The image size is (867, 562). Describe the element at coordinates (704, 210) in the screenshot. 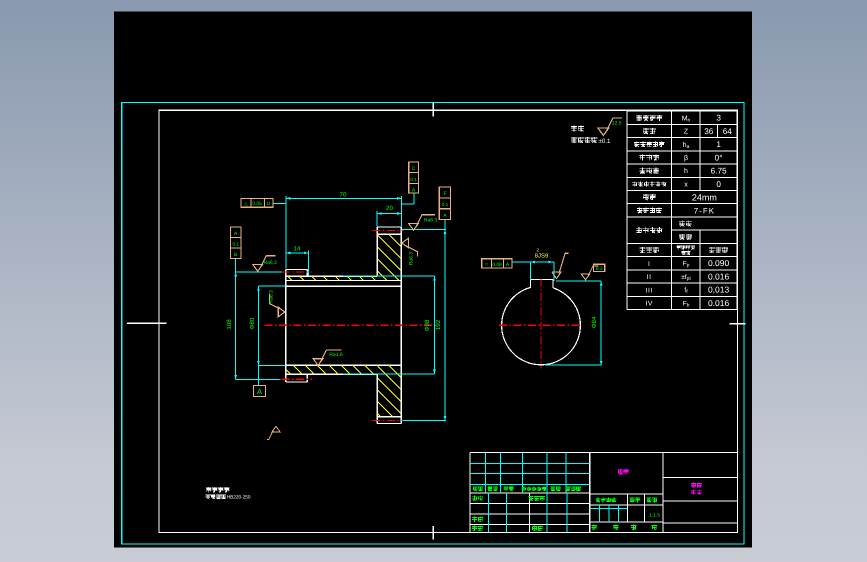

I see `svg-text: 7-FK` at that location.